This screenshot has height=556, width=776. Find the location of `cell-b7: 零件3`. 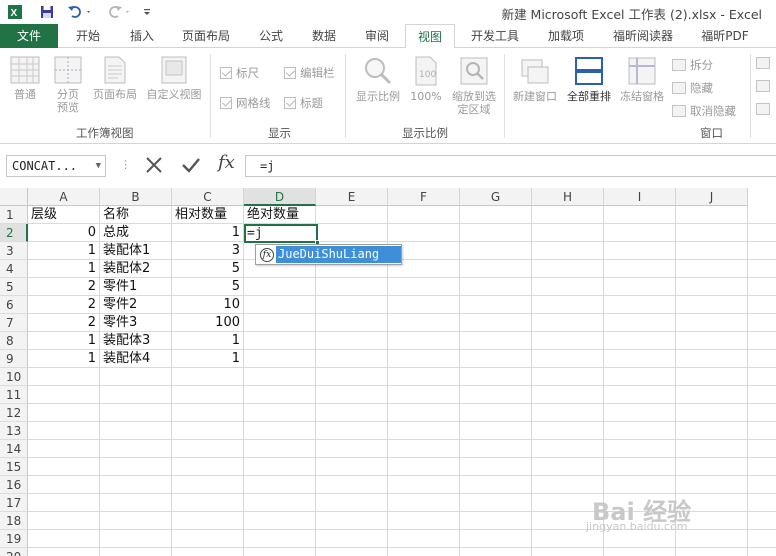

cell-b7: 零件3 is located at coordinates (136, 323).